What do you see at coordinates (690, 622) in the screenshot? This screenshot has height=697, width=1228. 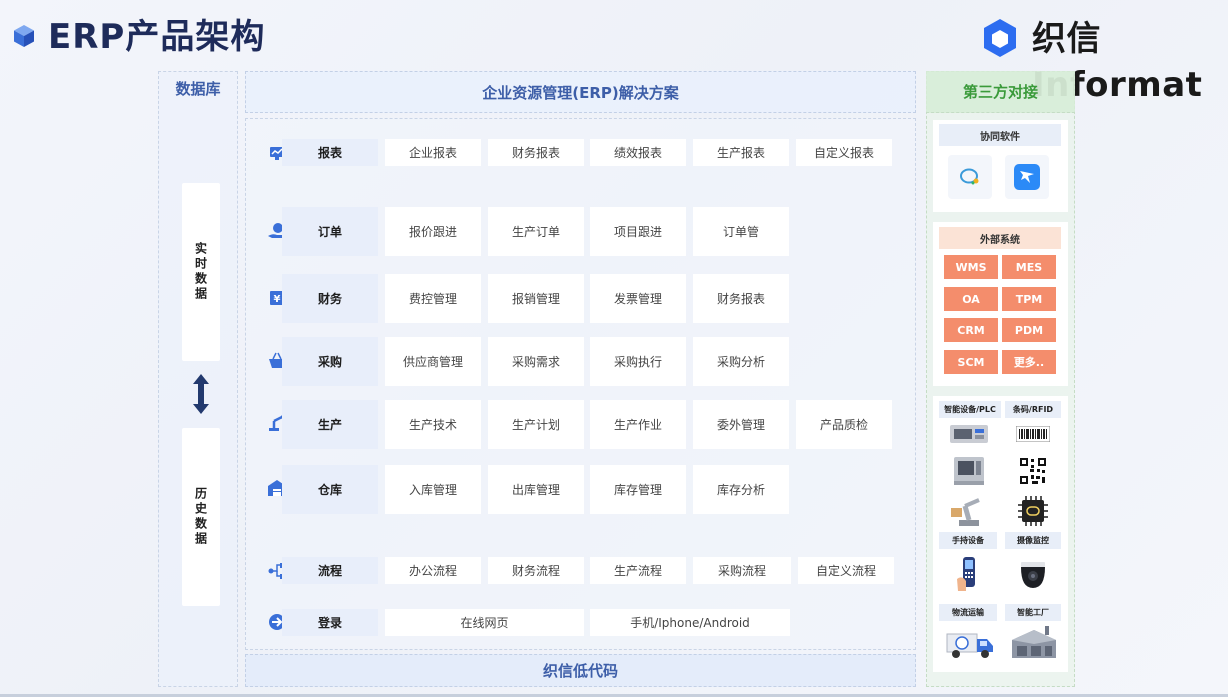 I see `cell-login-mobile: 手机/Iphone/Android` at bounding box center [690, 622].